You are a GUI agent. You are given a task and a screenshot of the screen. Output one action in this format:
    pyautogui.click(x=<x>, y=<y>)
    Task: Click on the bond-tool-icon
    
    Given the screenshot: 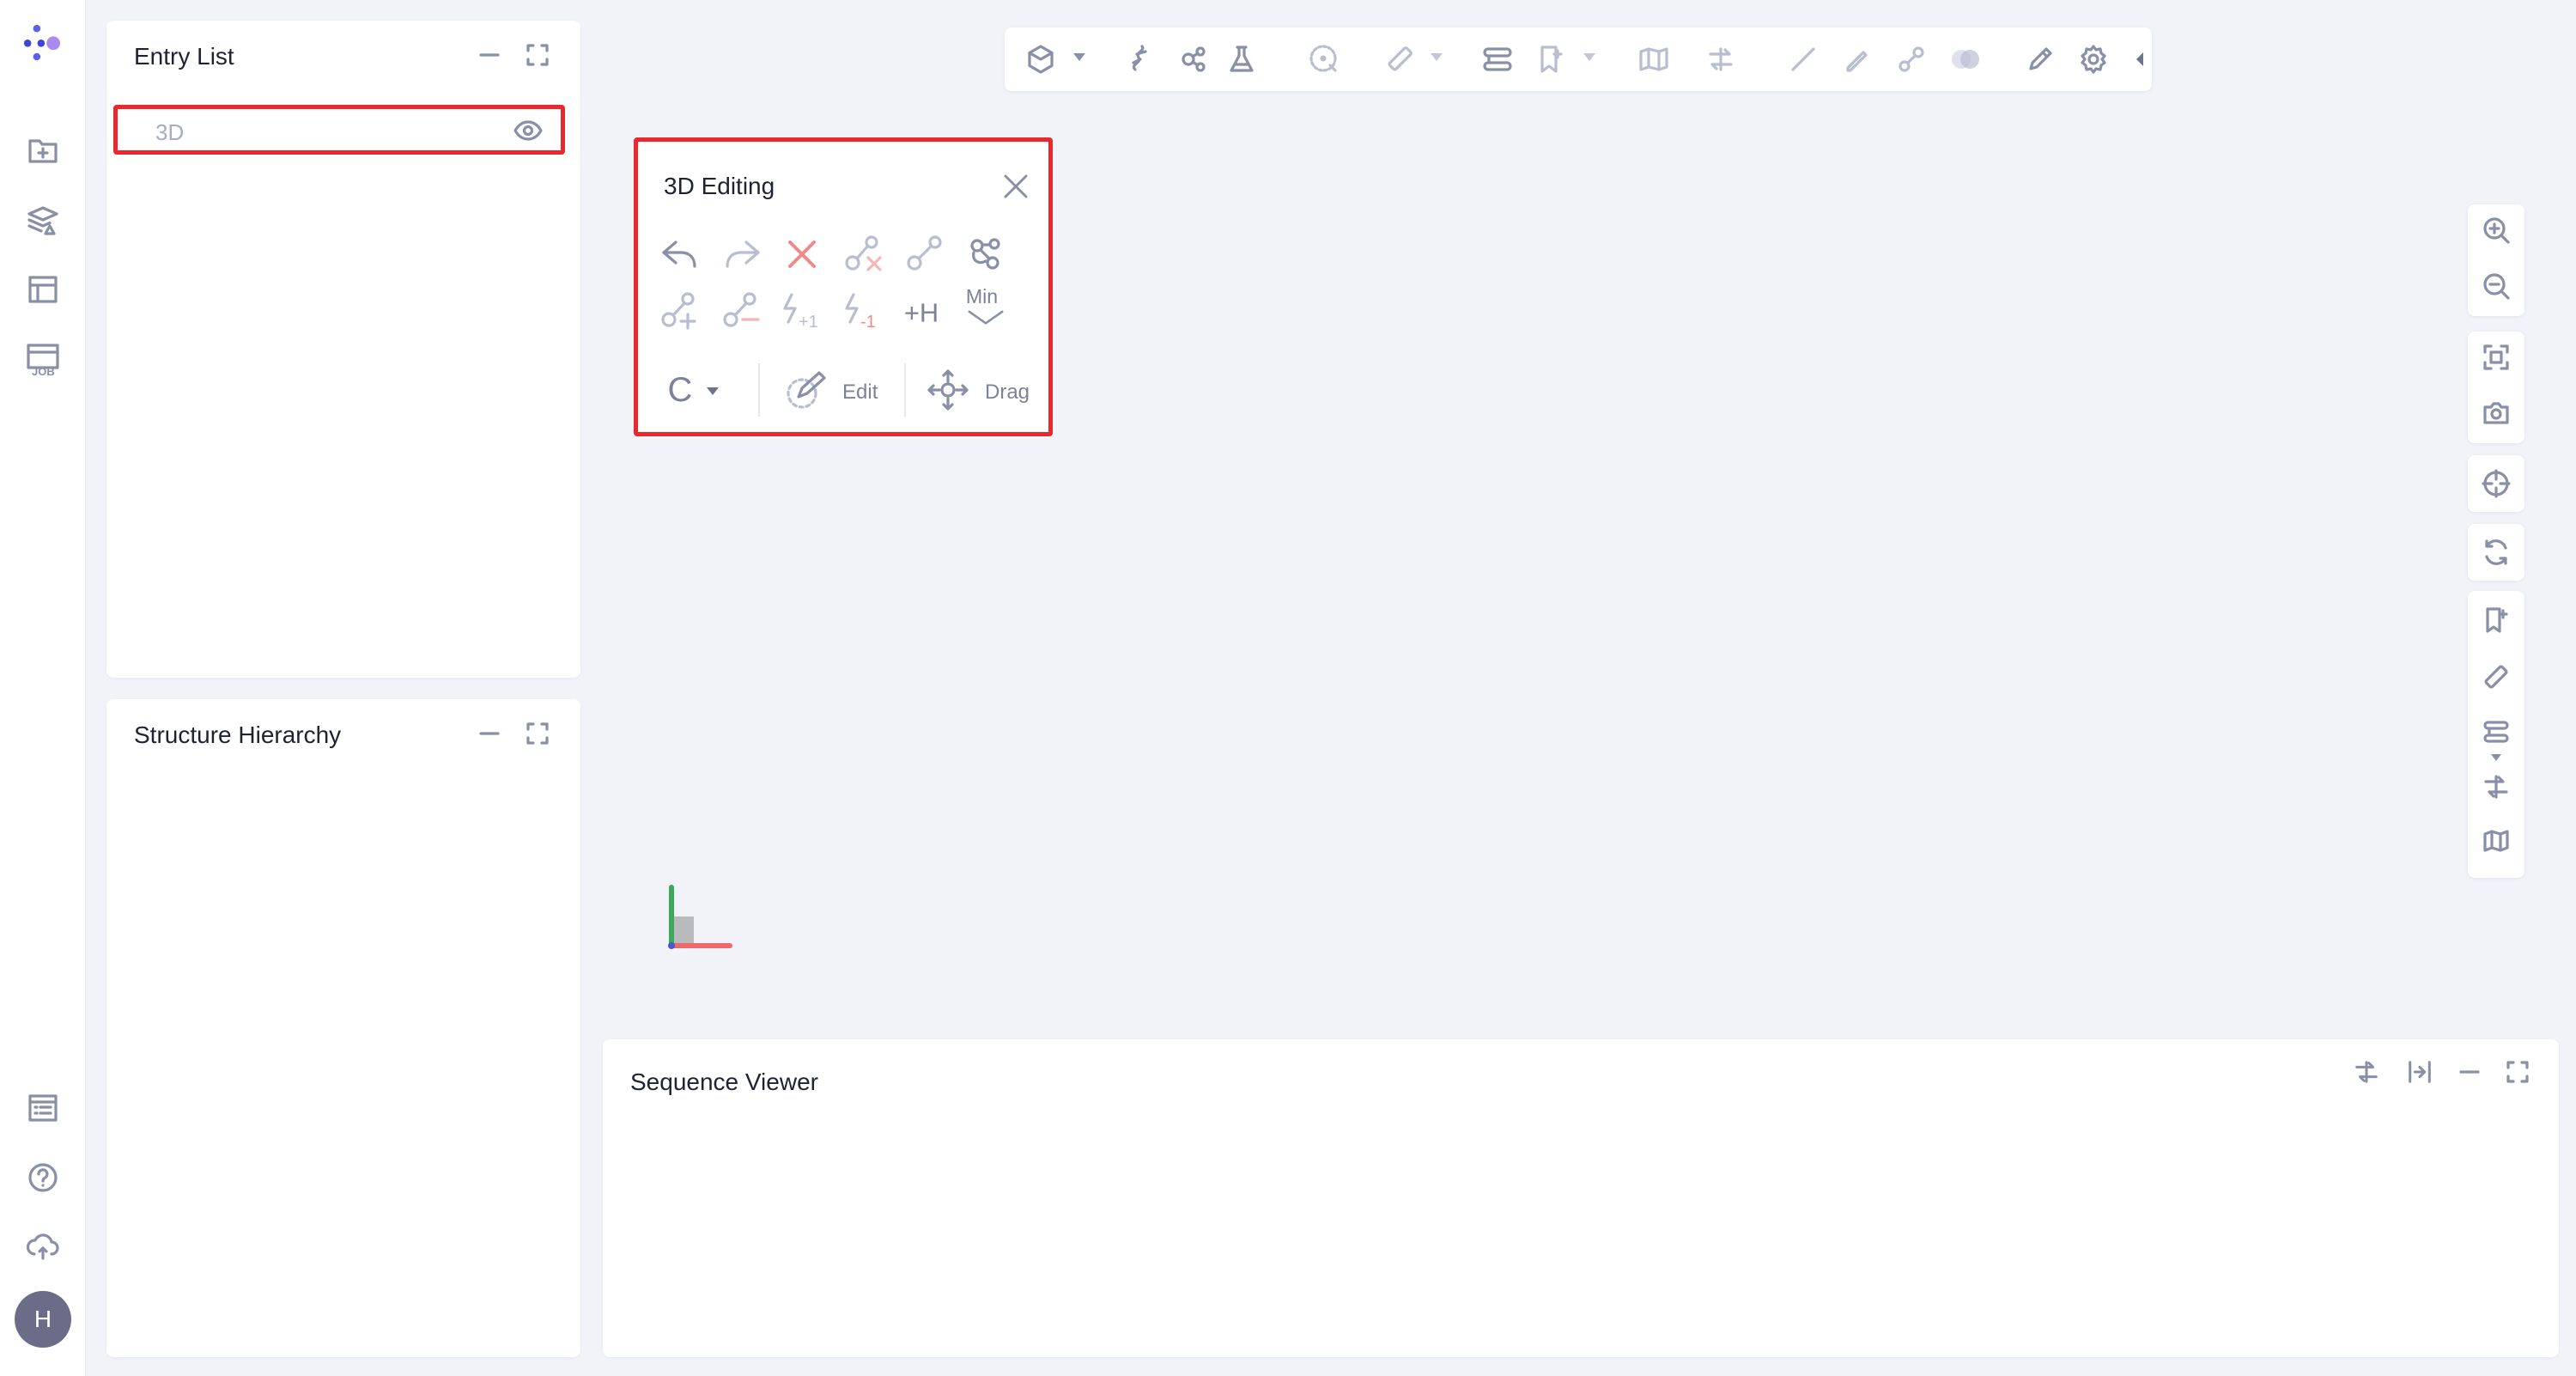 What is the action you would take?
    pyautogui.click(x=1911, y=59)
    